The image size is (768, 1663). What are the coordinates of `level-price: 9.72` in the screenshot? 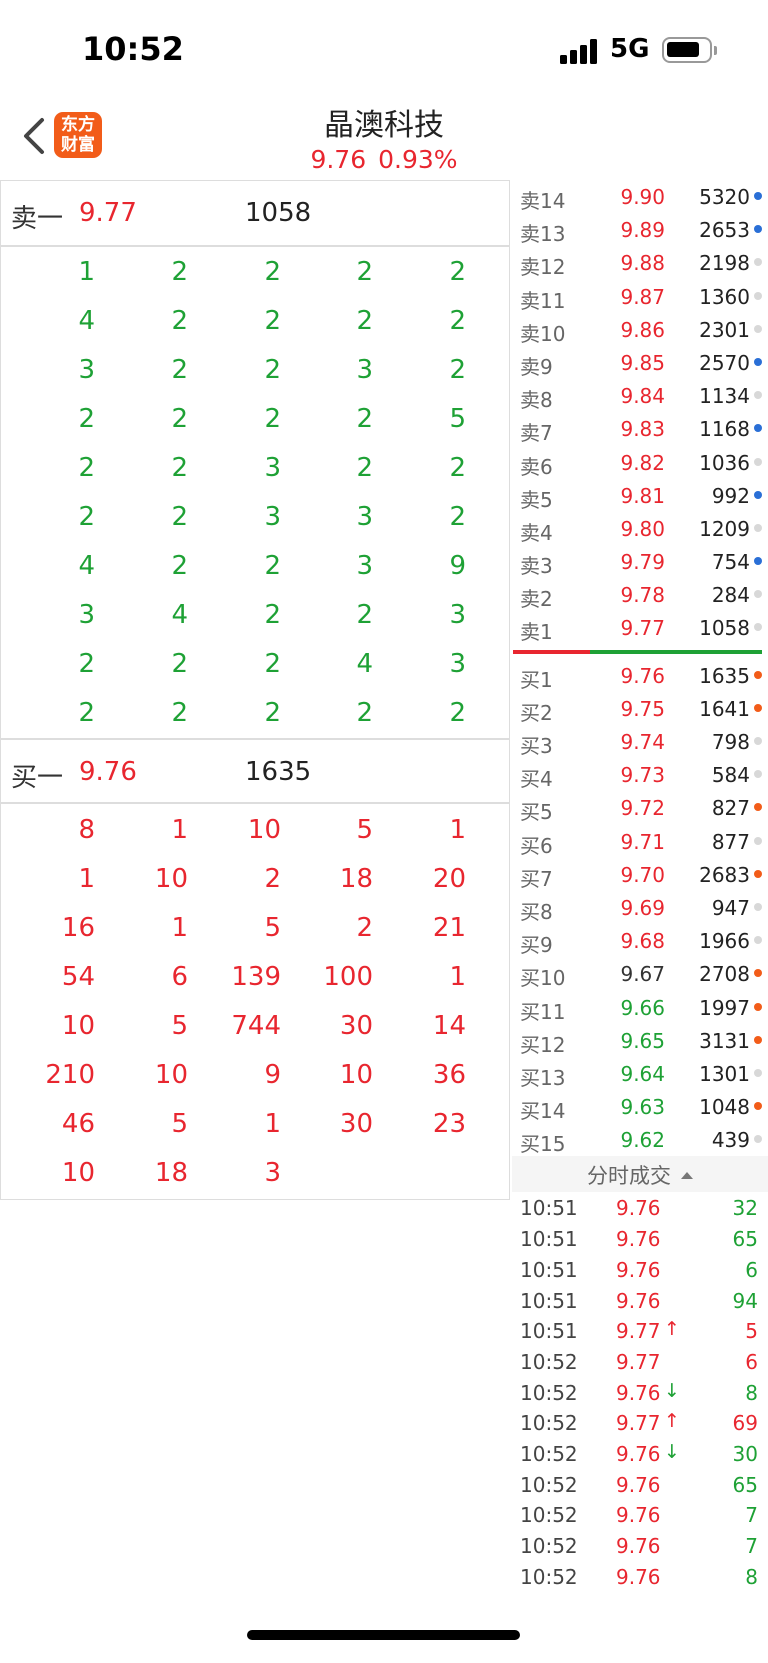 It's located at (642, 808).